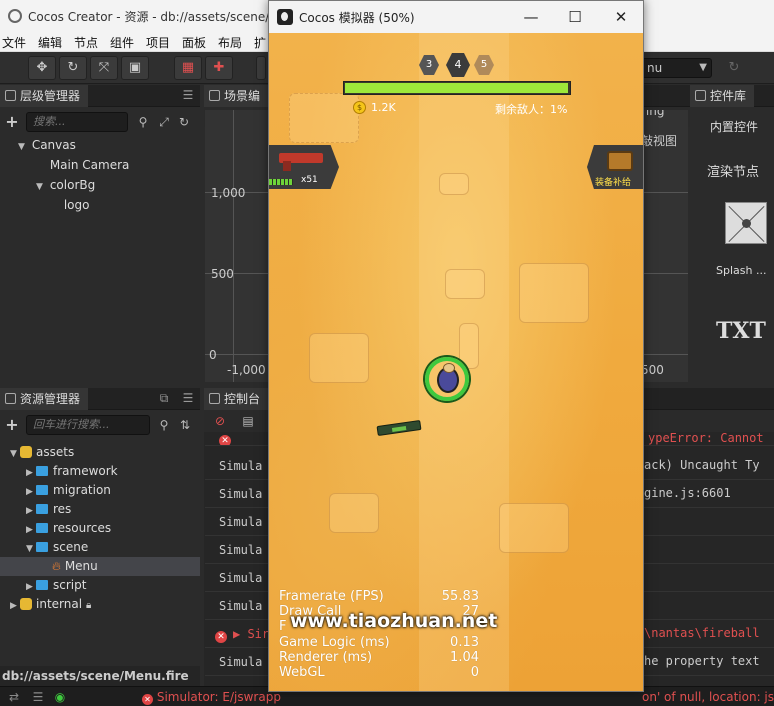 The width and height of the screenshot is (774, 706). Describe the element at coordinates (379, 672) in the screenshot. I see `stat-row: WebGL 0` at that location.